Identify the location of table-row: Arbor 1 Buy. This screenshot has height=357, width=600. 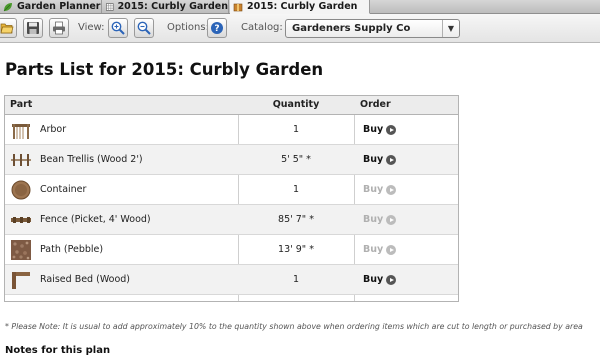
(231, 130).